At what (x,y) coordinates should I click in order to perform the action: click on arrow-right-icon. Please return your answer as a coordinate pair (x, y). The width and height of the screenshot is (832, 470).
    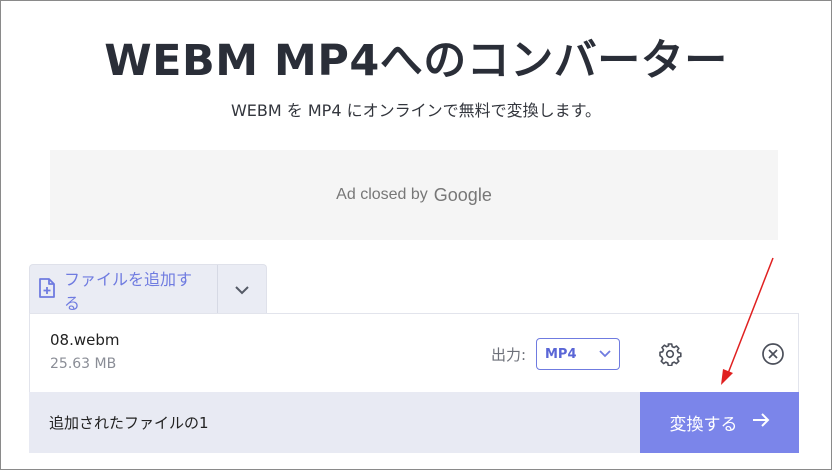
    Looking at the image, I should click on (761, 422).